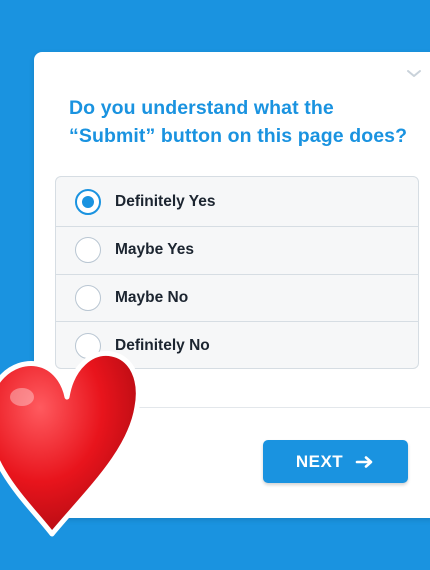  Describe the element at coordinates (237, 202) in the screenshot. I see `option-definitely-yes: Definitely Yes` at that location.